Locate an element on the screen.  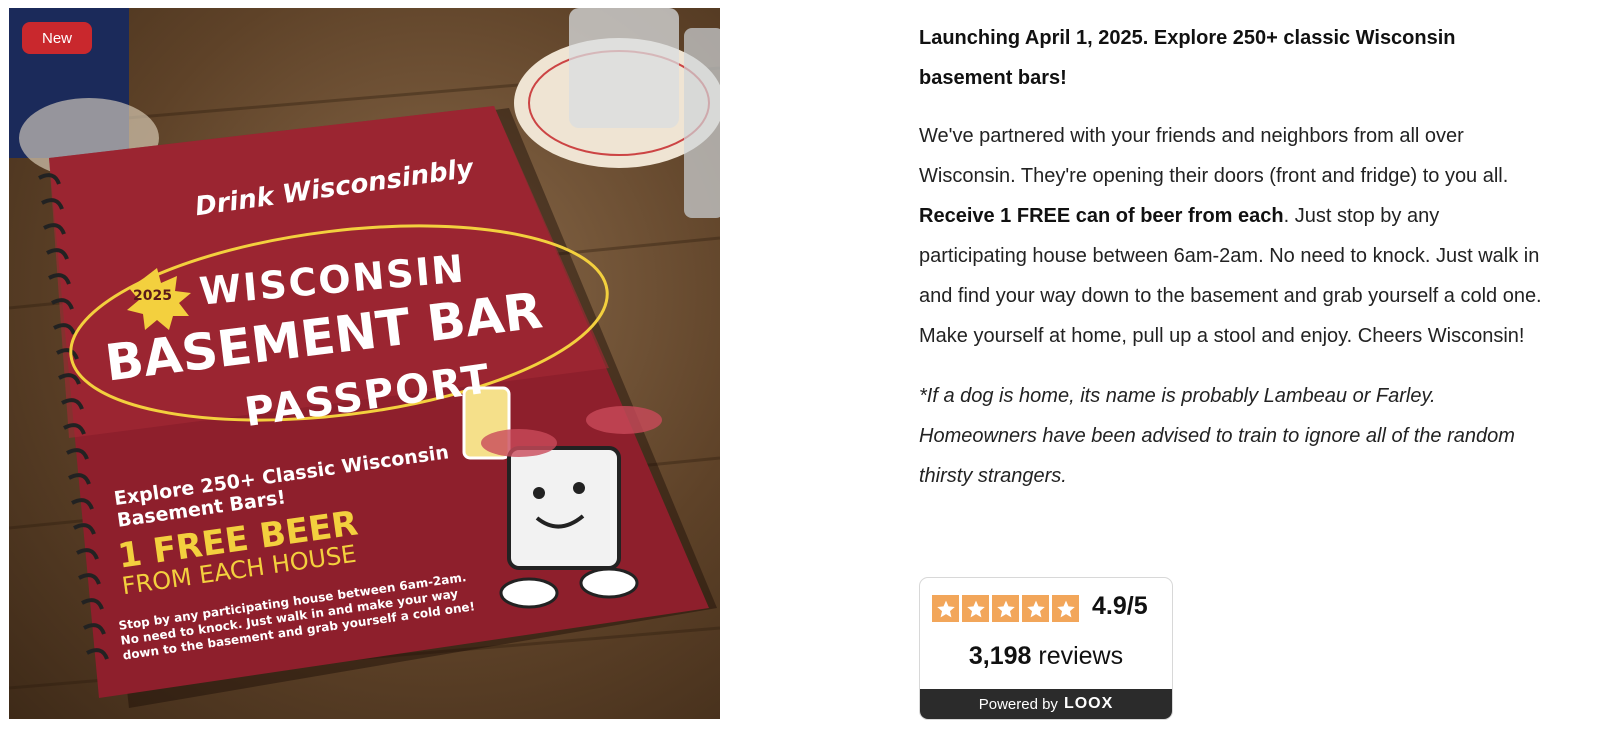
powered-by-label: Powered by is located at coordinates (1018, 704).